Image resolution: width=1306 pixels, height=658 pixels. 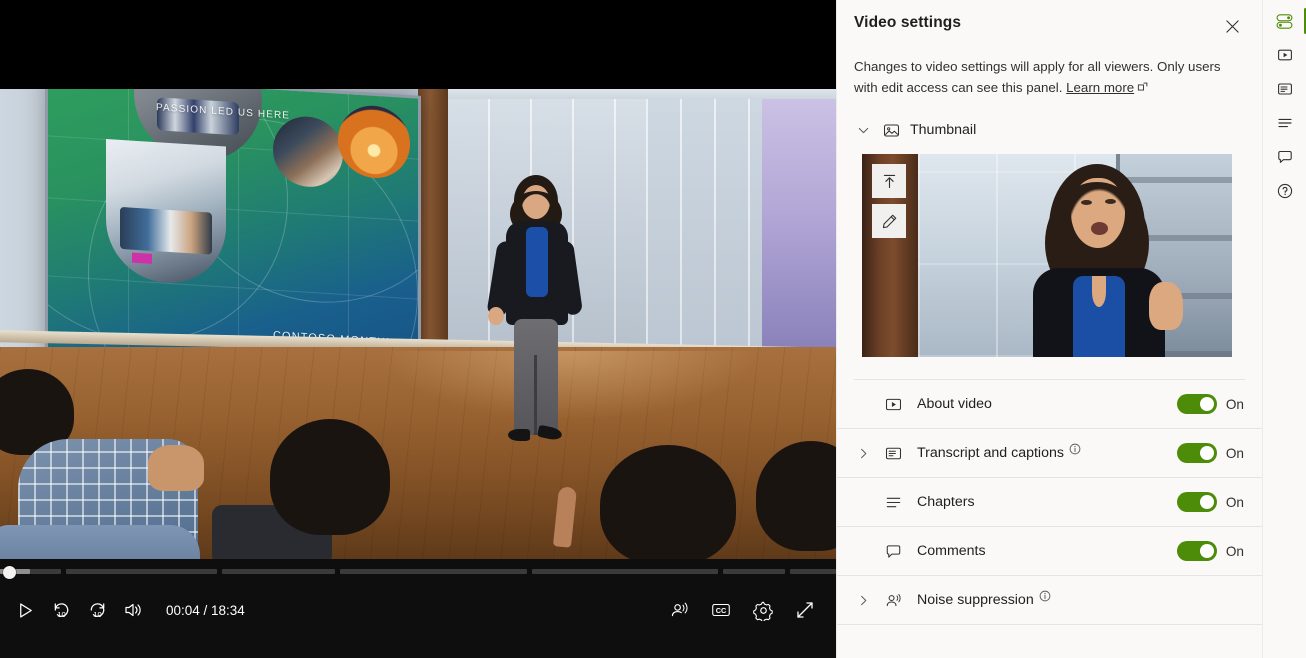 I want to click on thumbnail-actions, so click(x=889, y=201).